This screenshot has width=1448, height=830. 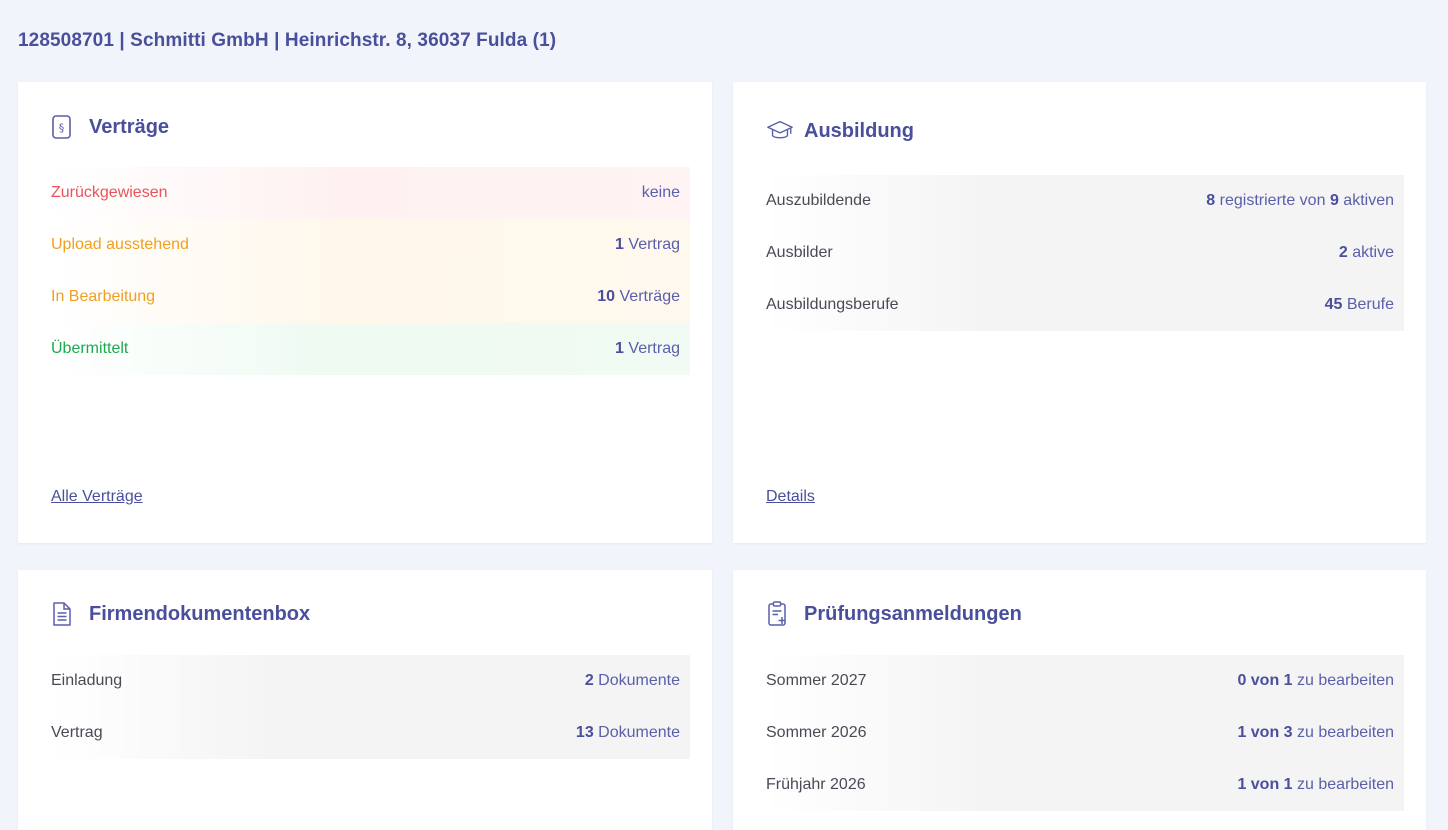 What do you see at coordinates (660, 192) in the screenshot?
I see `row-value: keine` at bounding box center [660, 192].